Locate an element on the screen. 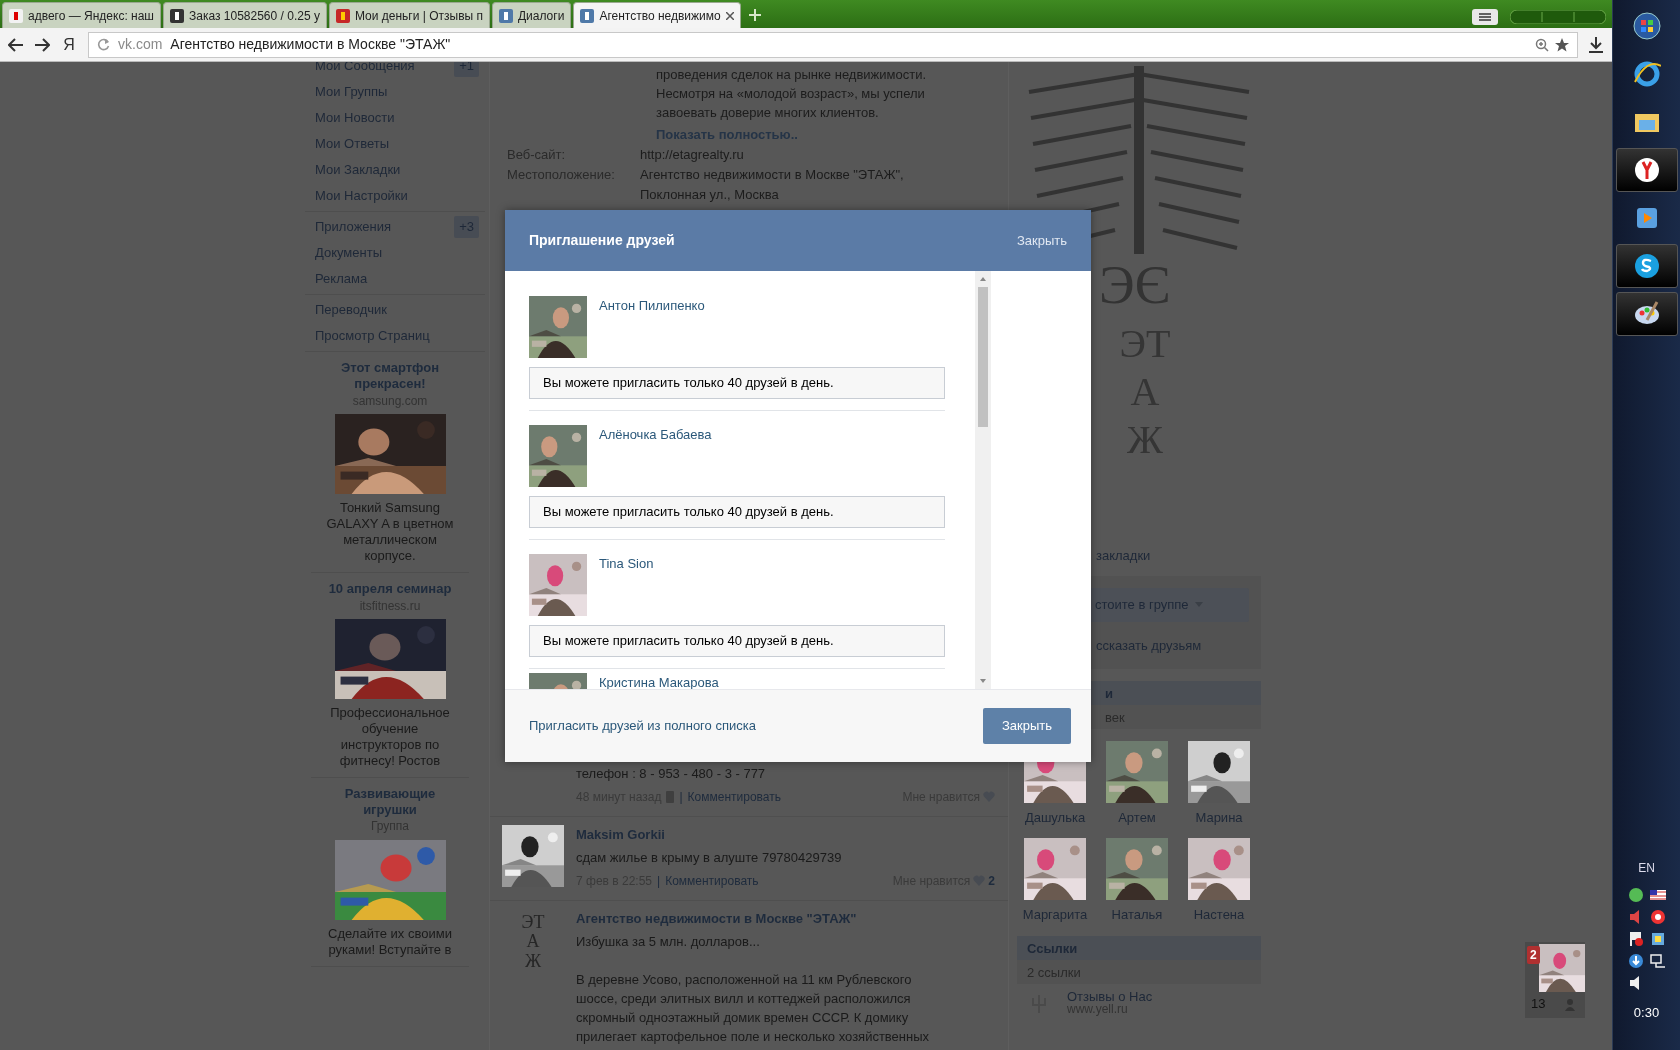  description-text: проведения сделок на рынке недвижимости. Несмотря на «молодой возраст», мы успели завоевать доверие многих клиентов. is located at coordinates (791, 94).